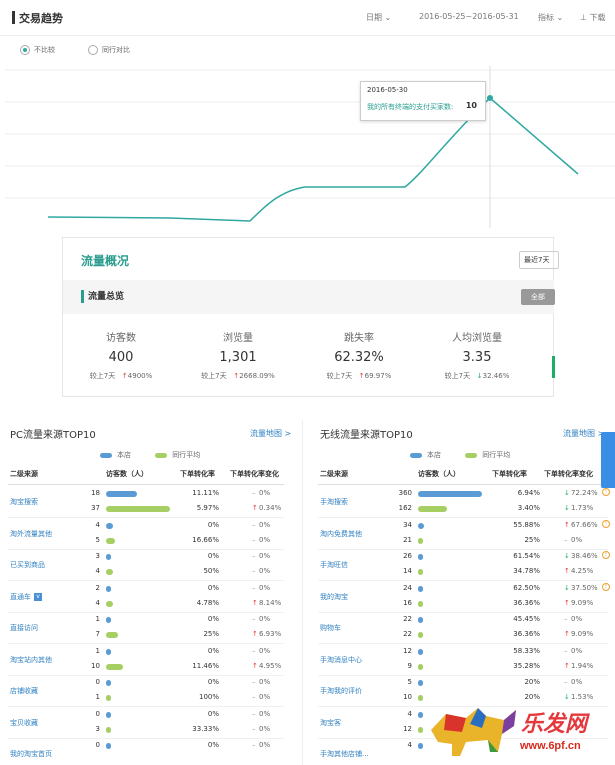 This screenshot has height=765, width=615. What do you see at coordinates (550, 17) in the screenshot?
I see `metric-dropdown: 指标 ⌄` at bounding box center [550, 17].